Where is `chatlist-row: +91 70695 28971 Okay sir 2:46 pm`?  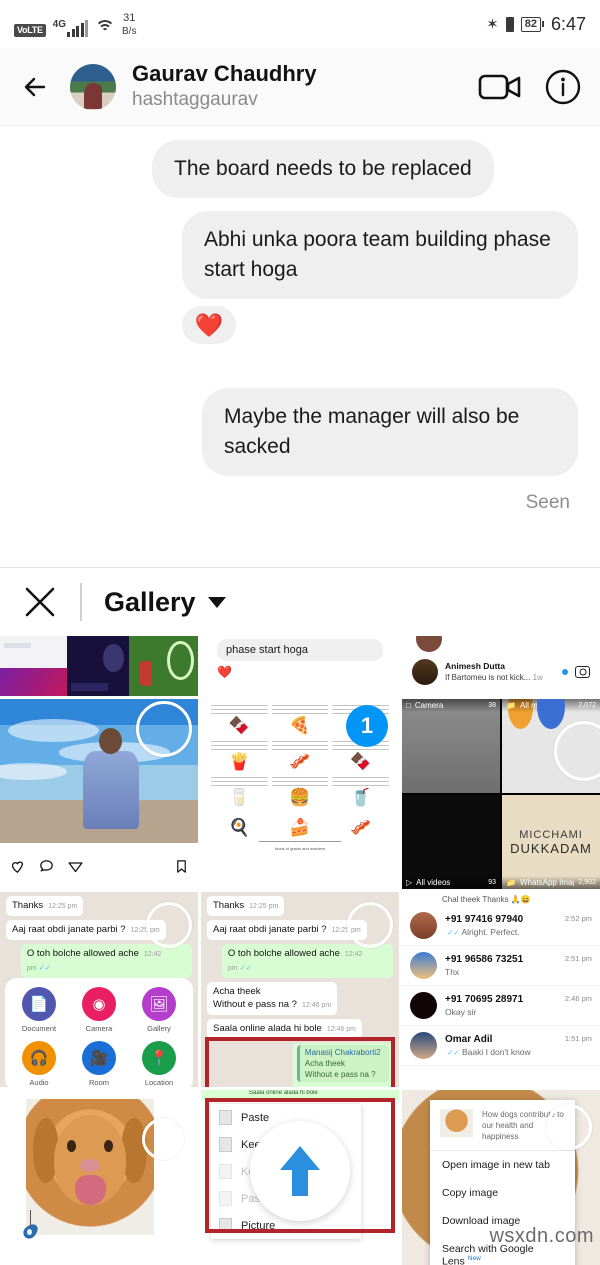
chatlist-row: +91 70695 28971 Okay sir 2:46 pm is located at coordinates (501, 1006).